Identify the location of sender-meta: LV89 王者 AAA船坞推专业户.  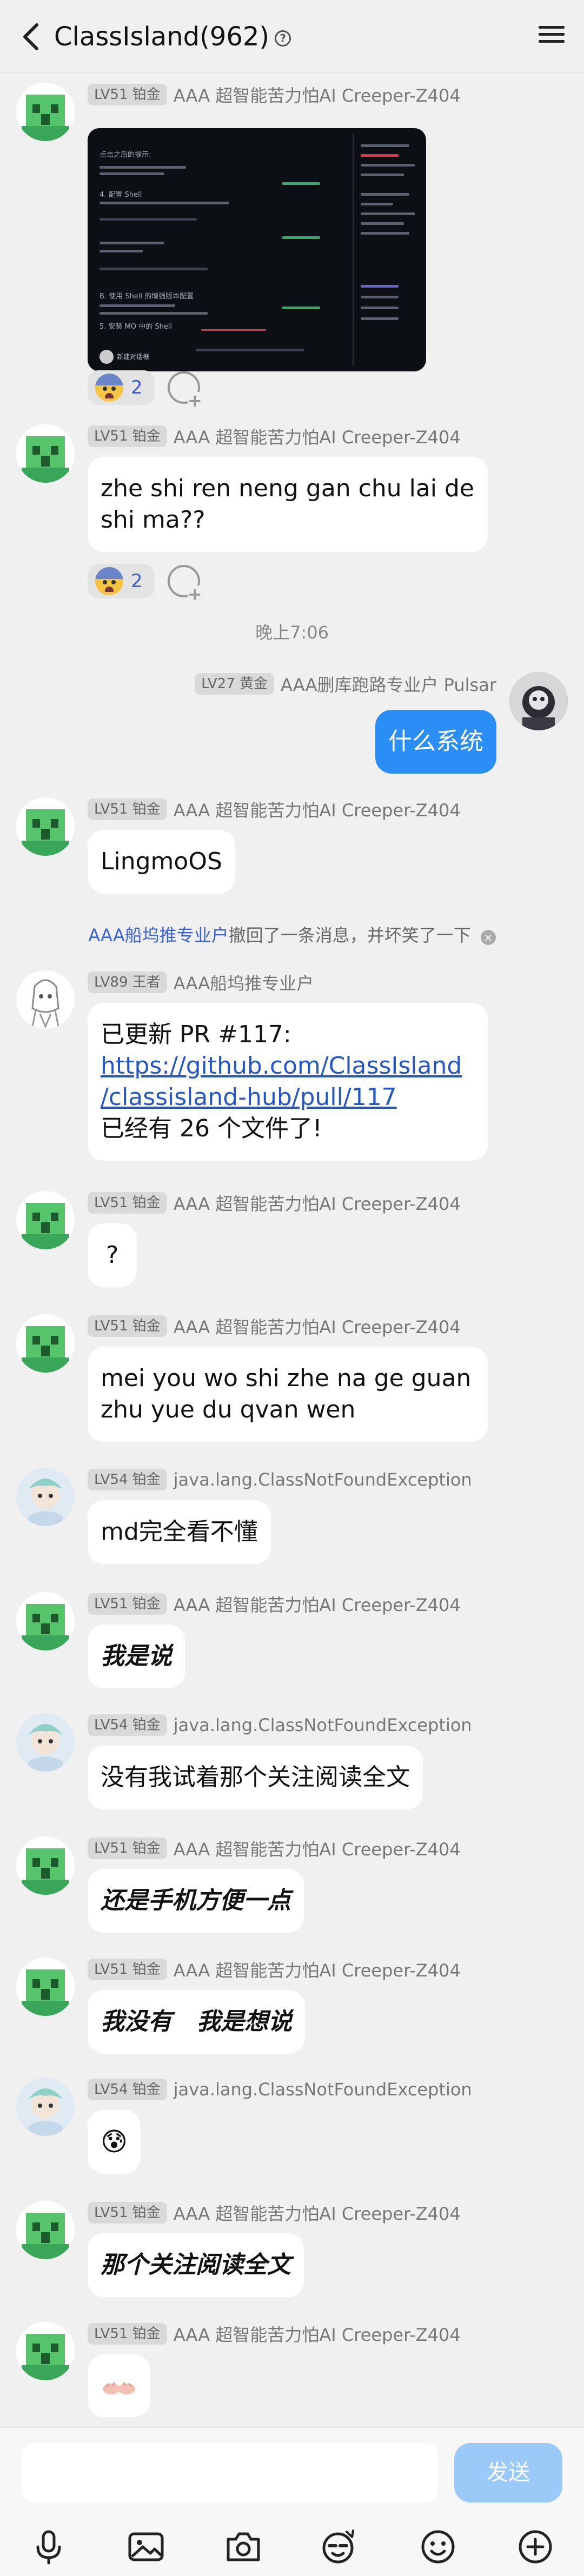
(201, 982).